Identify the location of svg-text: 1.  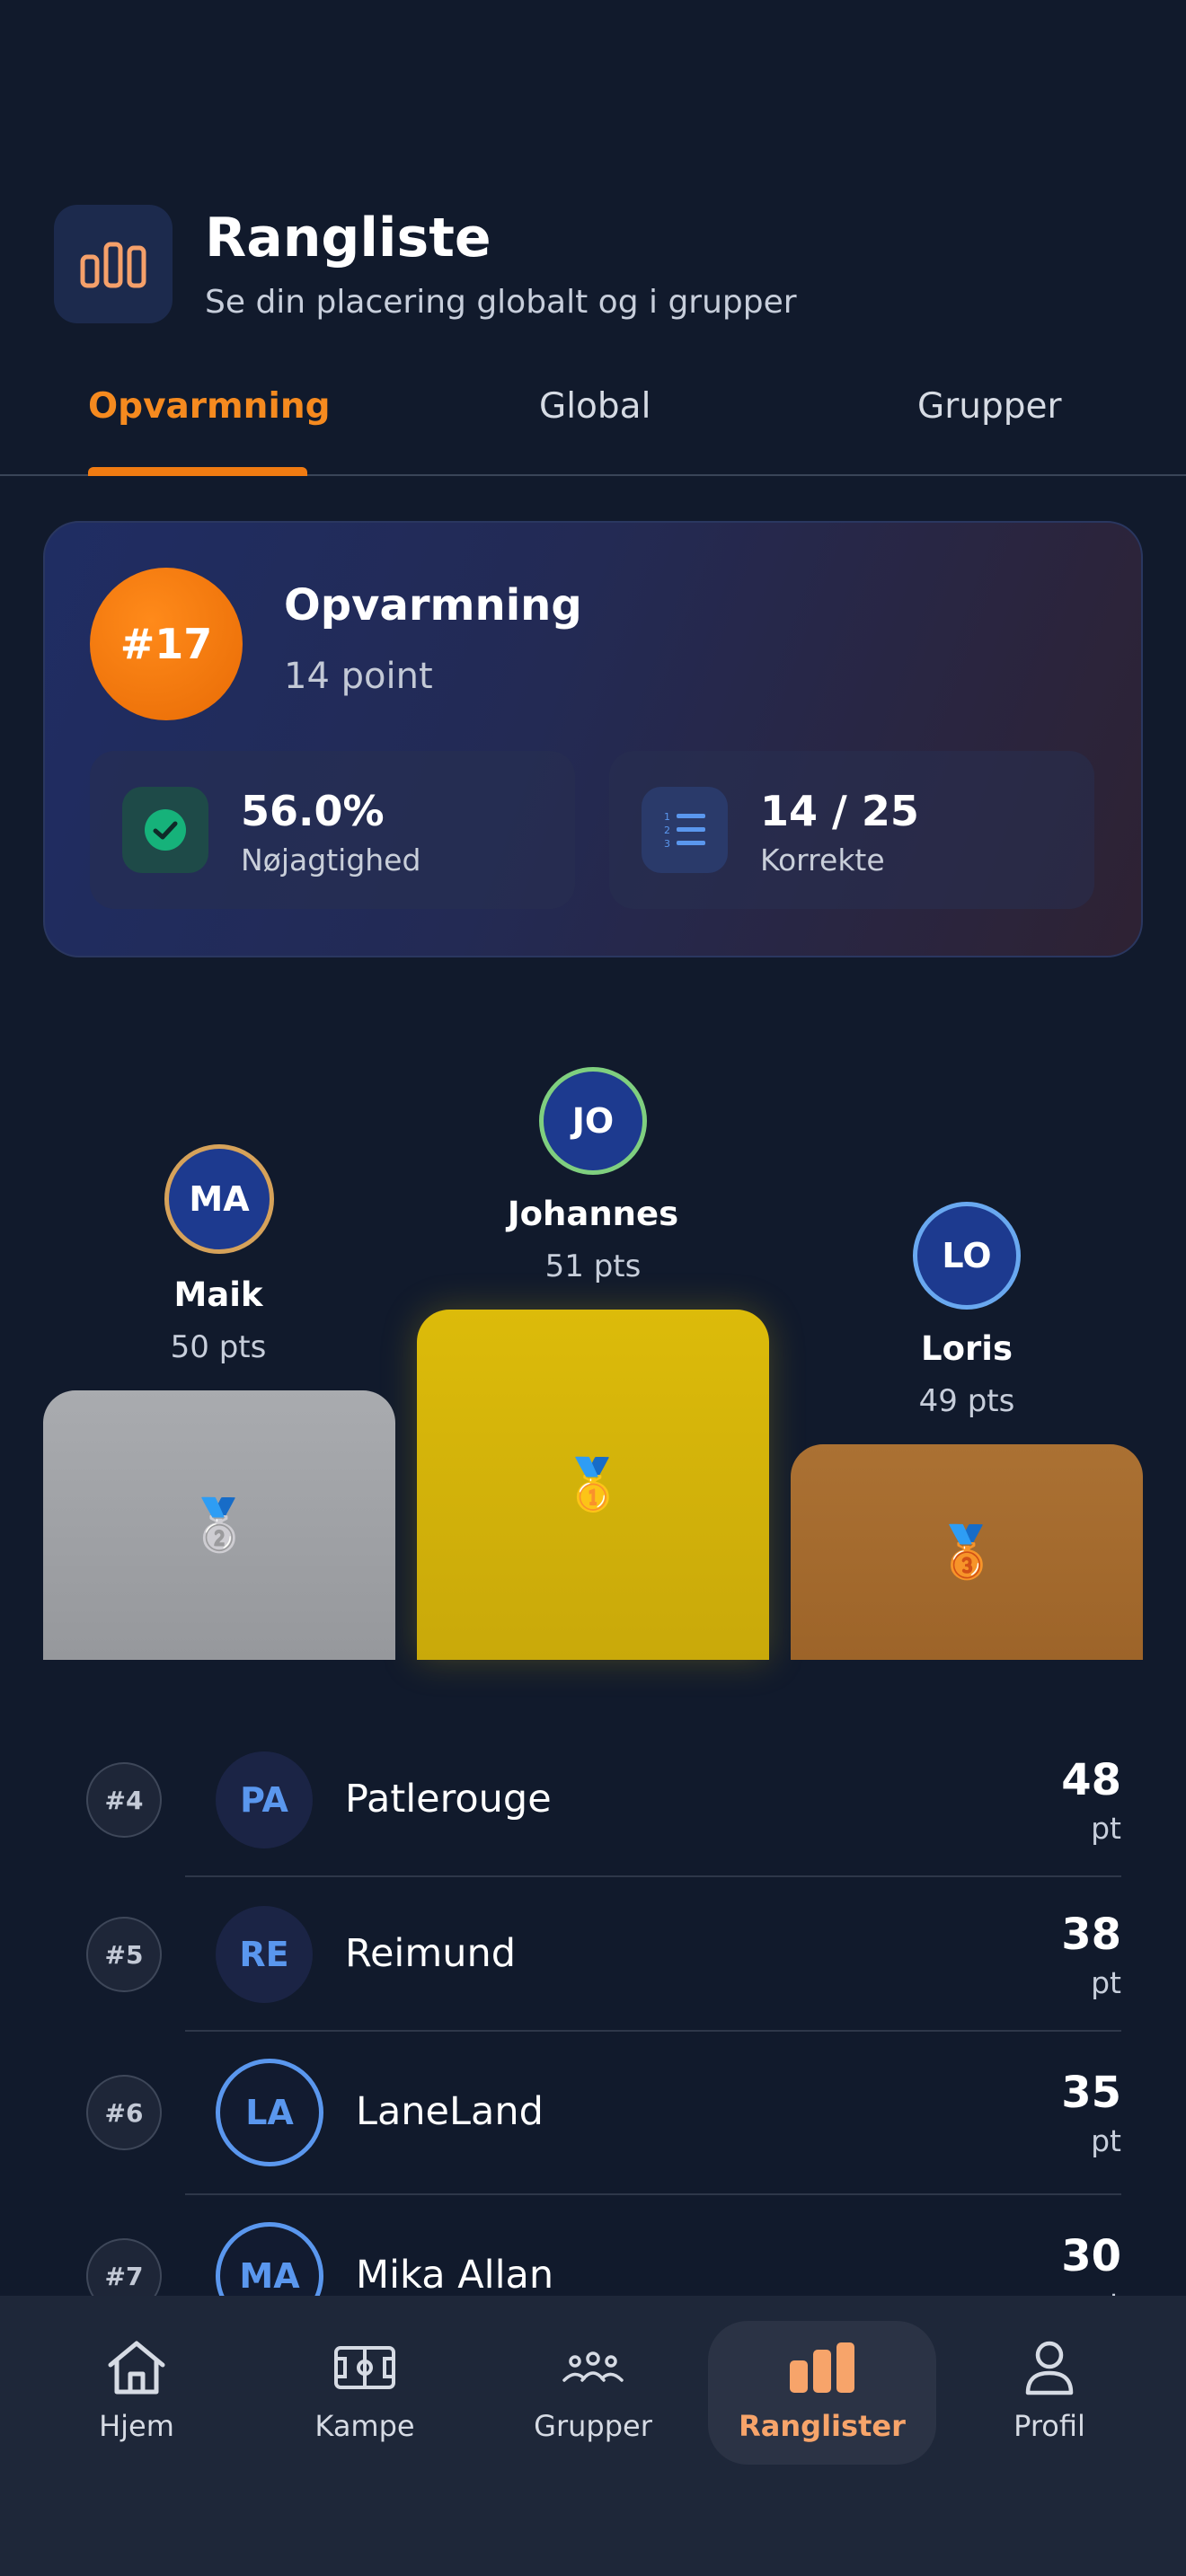
(667, 817).